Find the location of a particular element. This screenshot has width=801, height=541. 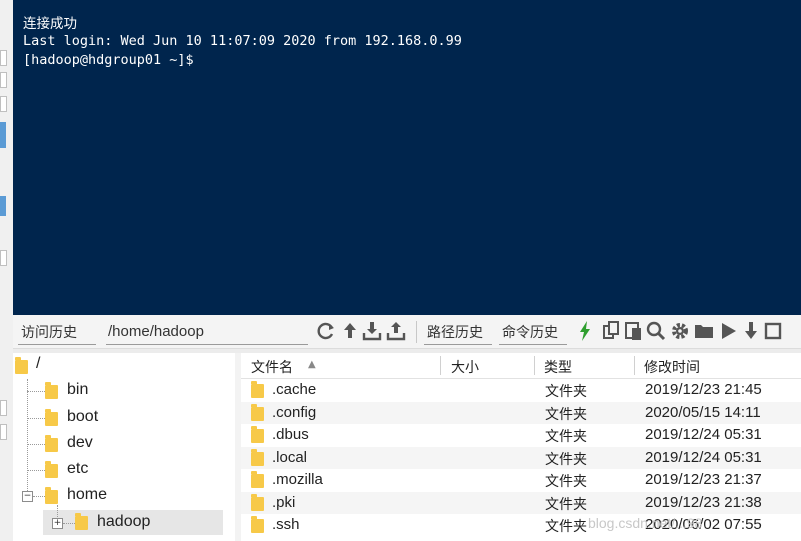

cell-modified: 2020/05/15 14:11 is located at coordinates (703, 412).